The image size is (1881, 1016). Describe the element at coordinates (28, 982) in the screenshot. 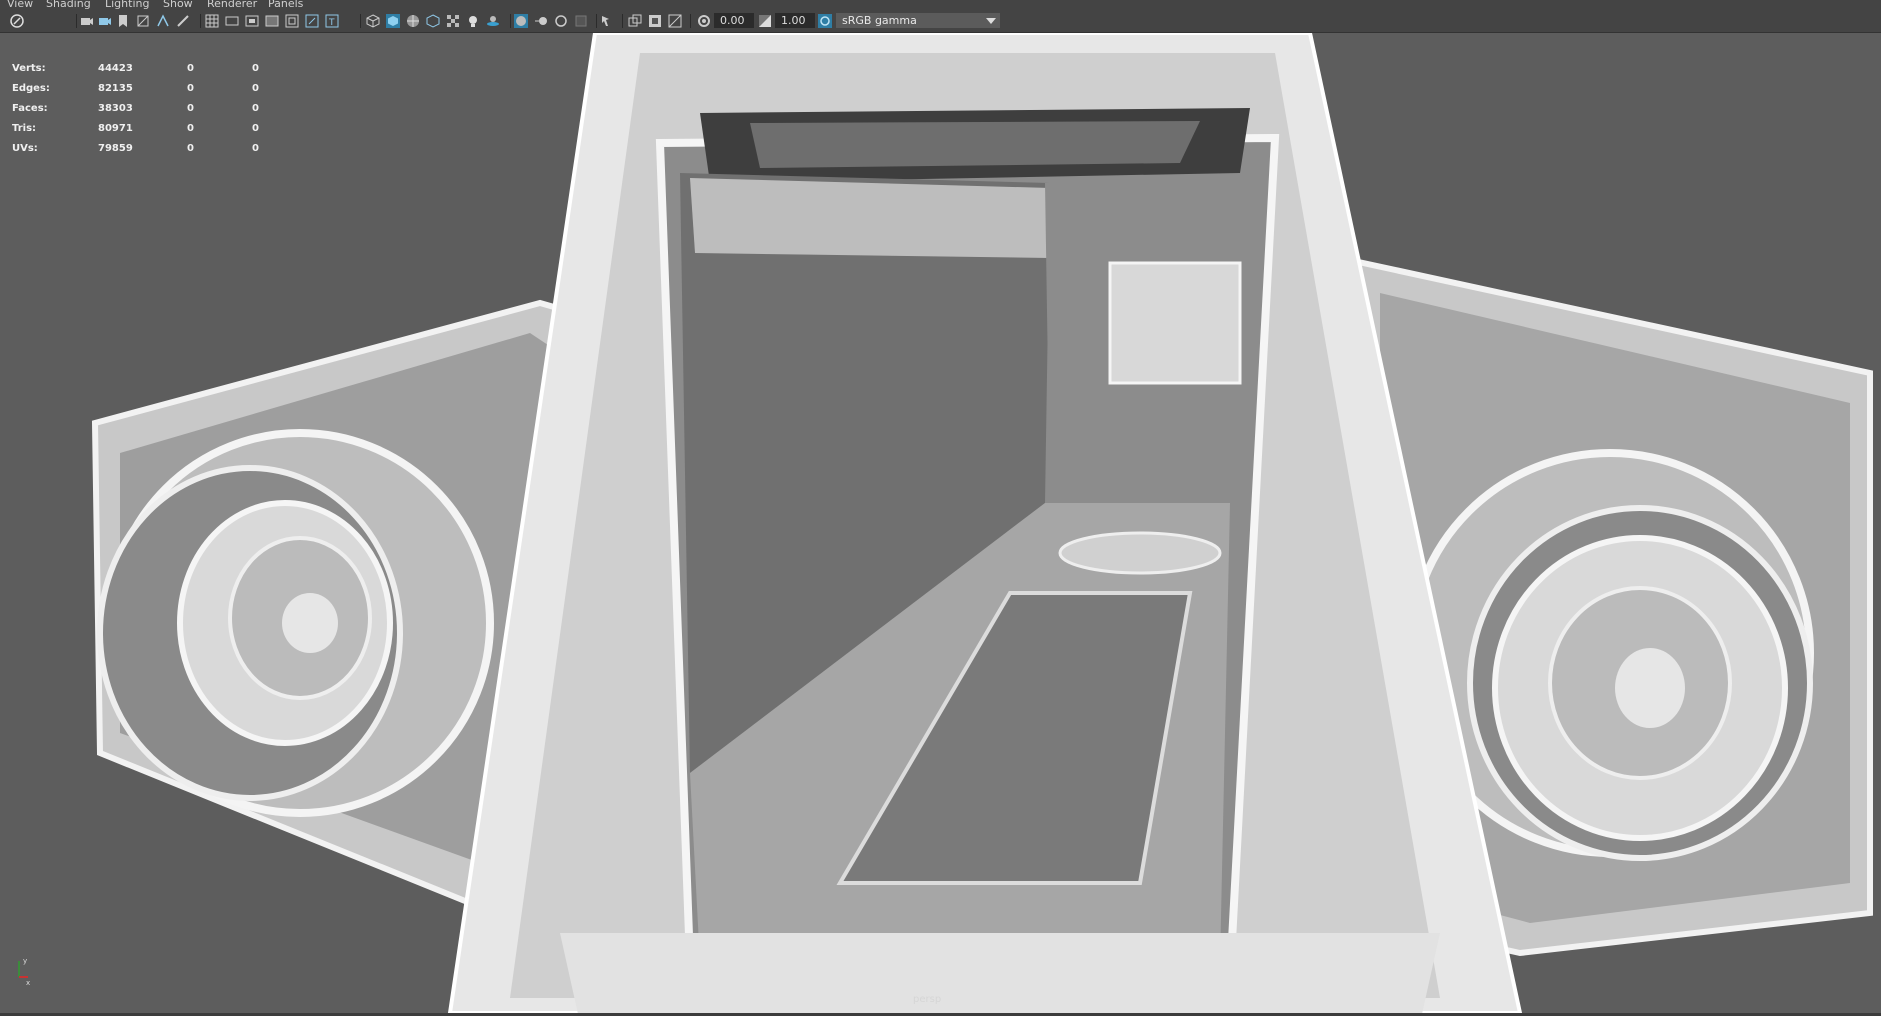

I see `axis-label-x: x` at that location.